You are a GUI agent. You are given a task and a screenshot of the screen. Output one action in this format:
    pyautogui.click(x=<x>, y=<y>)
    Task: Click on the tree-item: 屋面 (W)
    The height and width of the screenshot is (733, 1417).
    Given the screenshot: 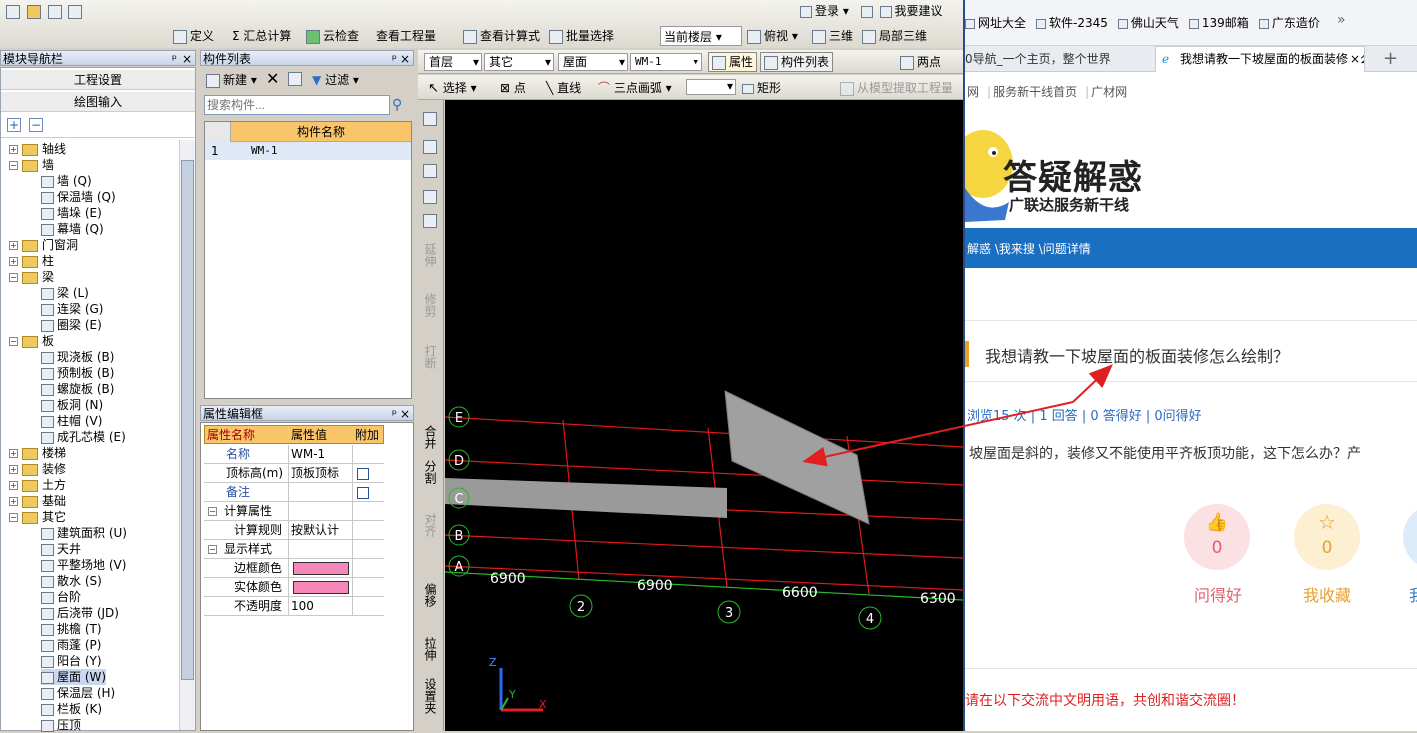 What is the action you would take?
    pyautogui.click(x=74, y=677)
    